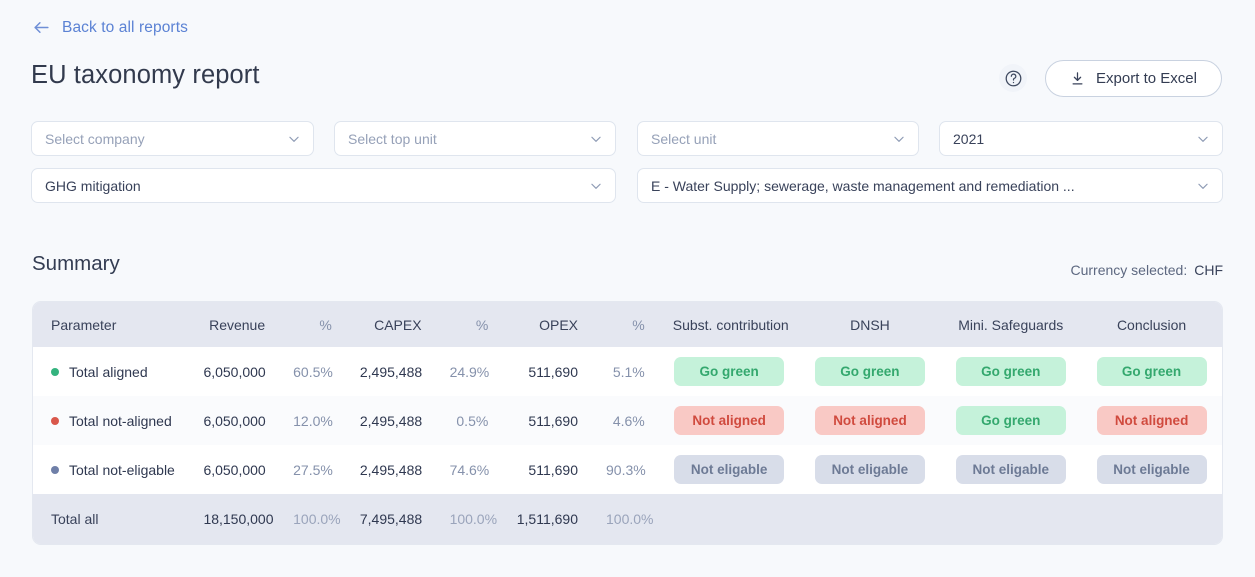  I want to click on totals-capex: 7,495,488, so click(390, 519).